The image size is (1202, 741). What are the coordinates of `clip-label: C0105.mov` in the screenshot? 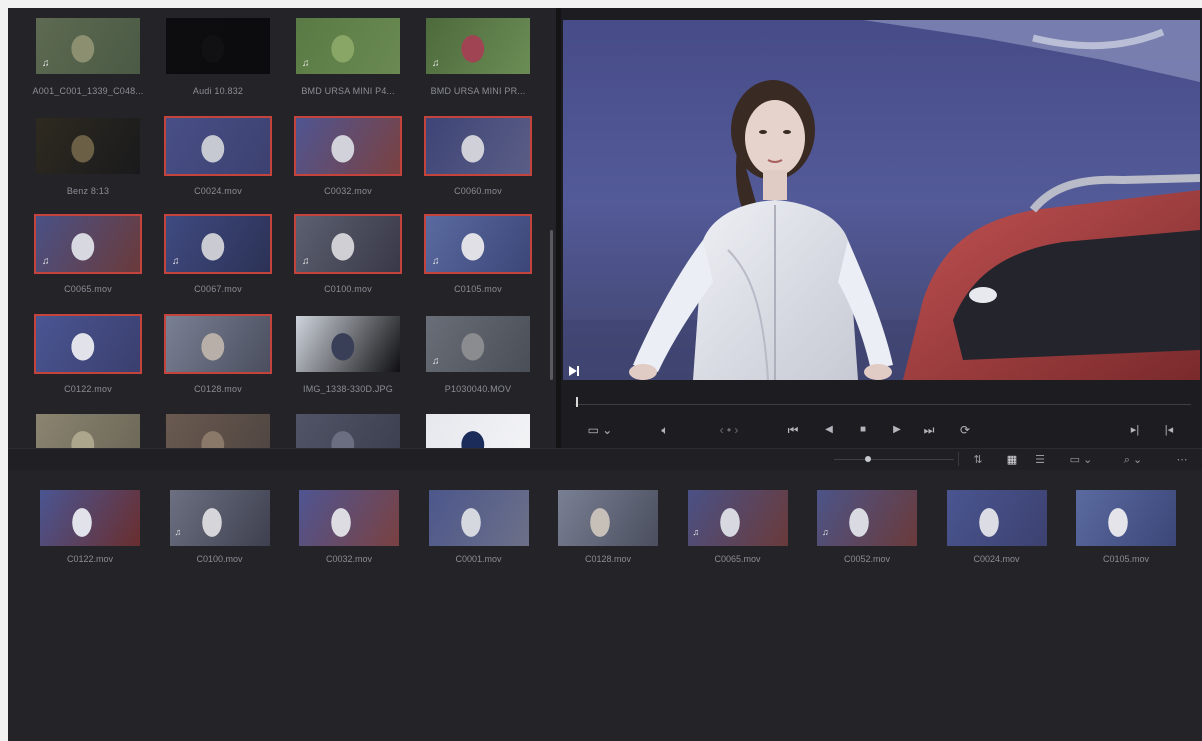 It's located at (478, 289).